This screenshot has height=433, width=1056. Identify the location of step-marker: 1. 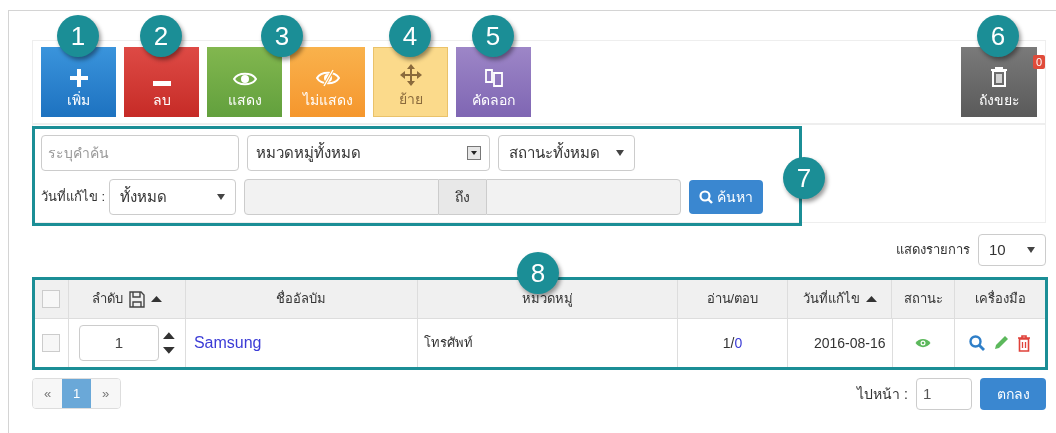
(78, 36).